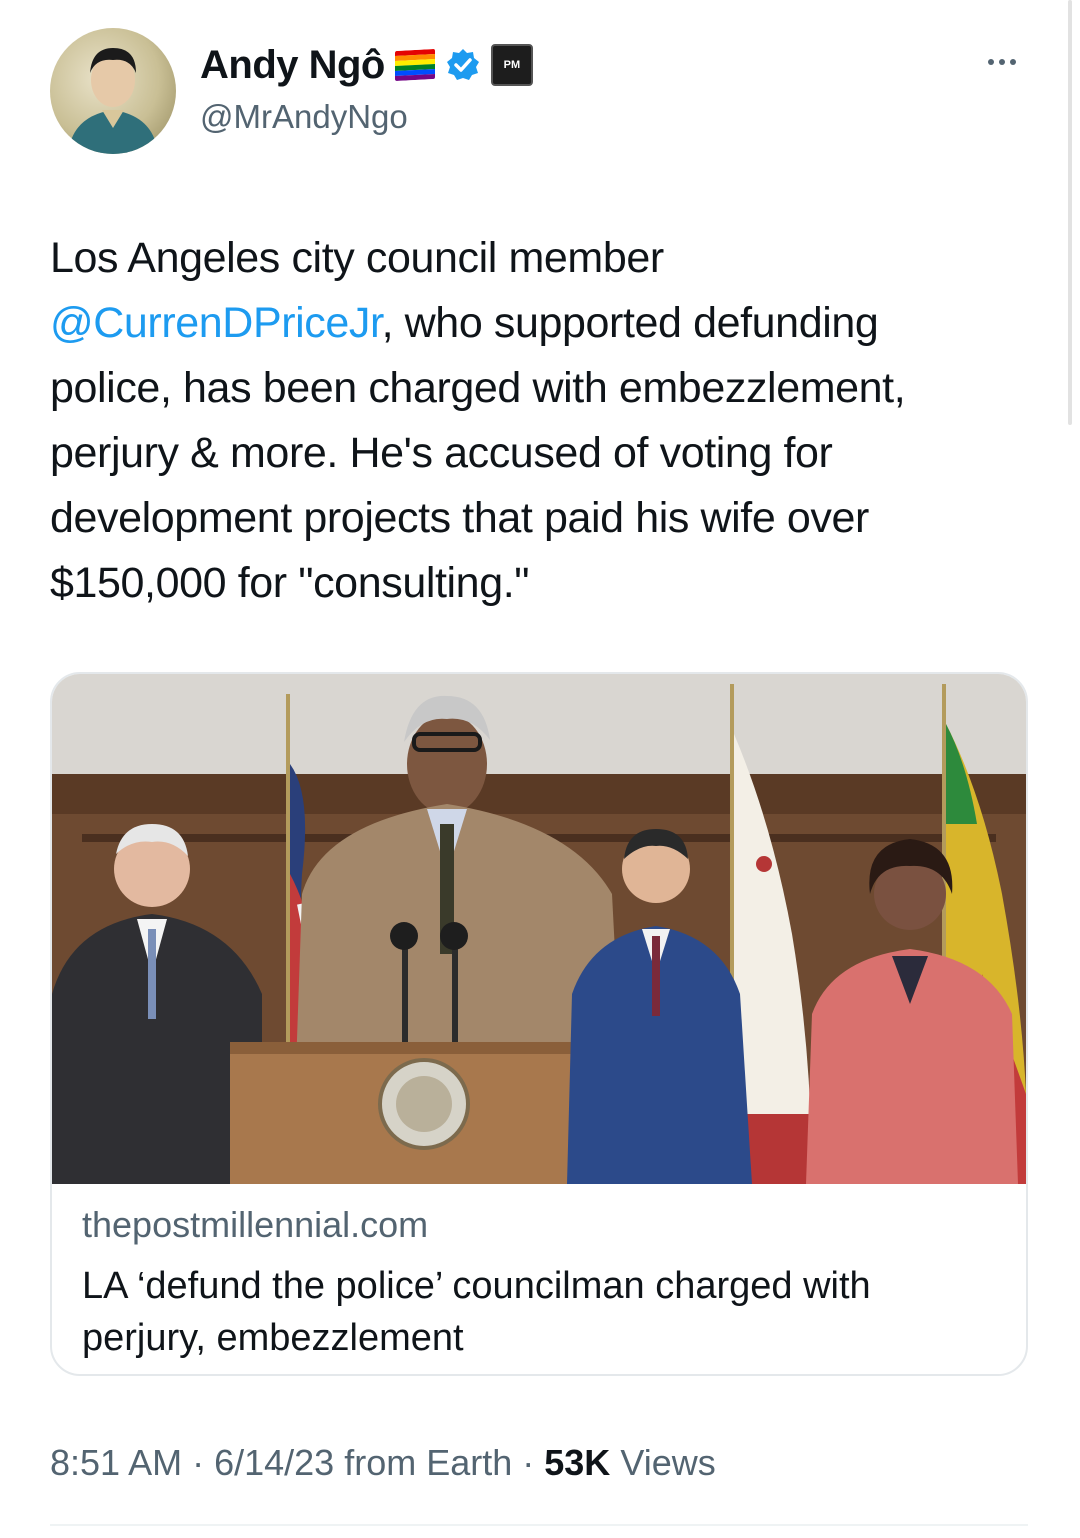 The image size is (1080, 1538). Describe the element at coordinates (1070, 212) in the screenshot. I see `scrollbar` at that location.